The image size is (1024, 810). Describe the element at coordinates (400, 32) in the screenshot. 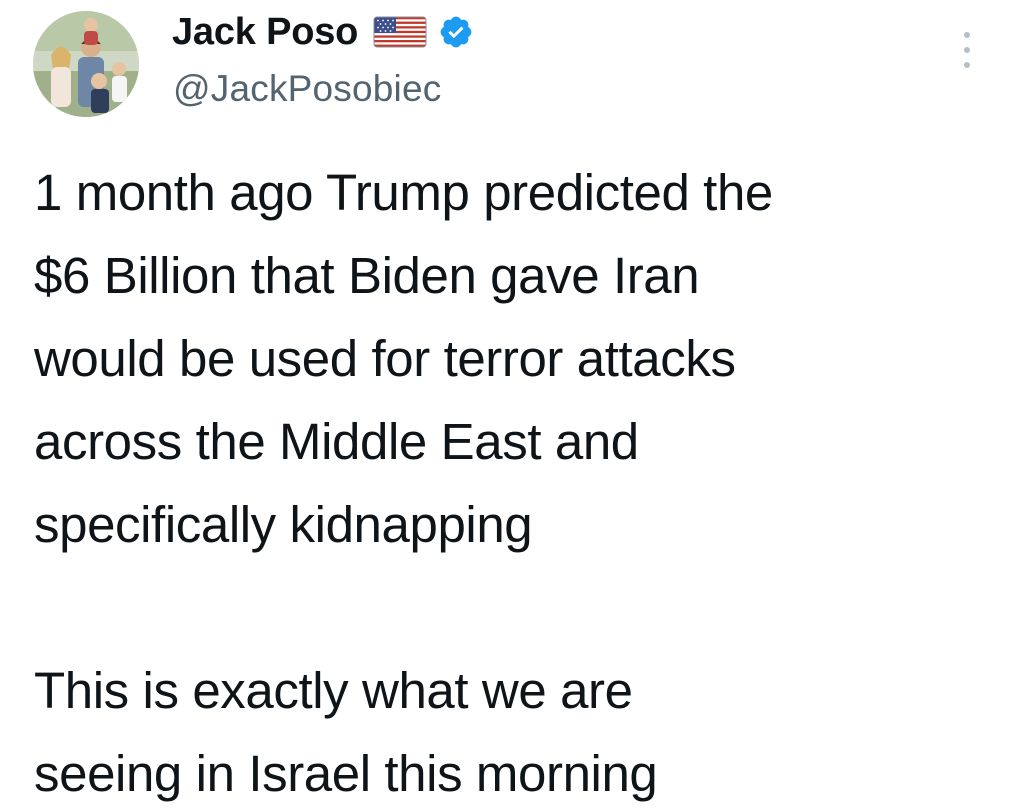

I see `us-flag-icon` at that location.